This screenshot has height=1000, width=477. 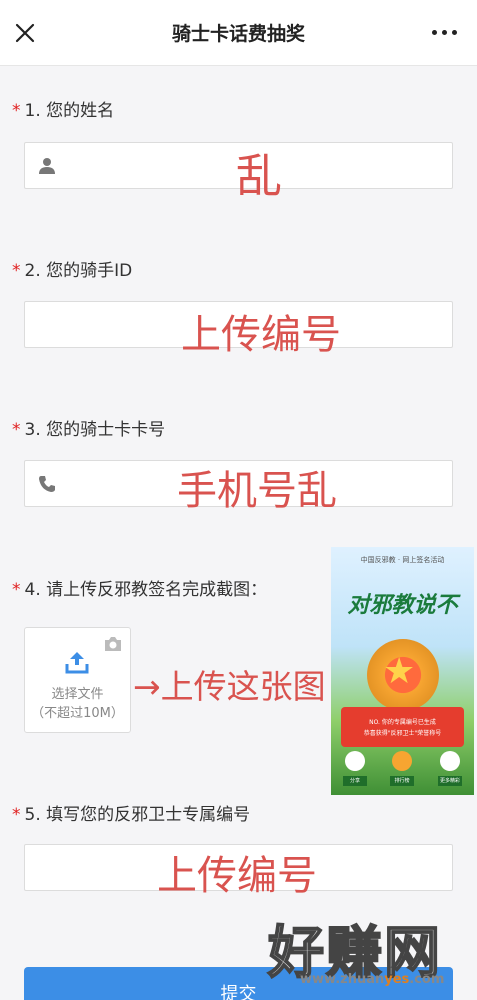 What do you see at coordinates (238, 324) in the screenshot?
I see `rider-id-input` at bounding box center [238, 324].